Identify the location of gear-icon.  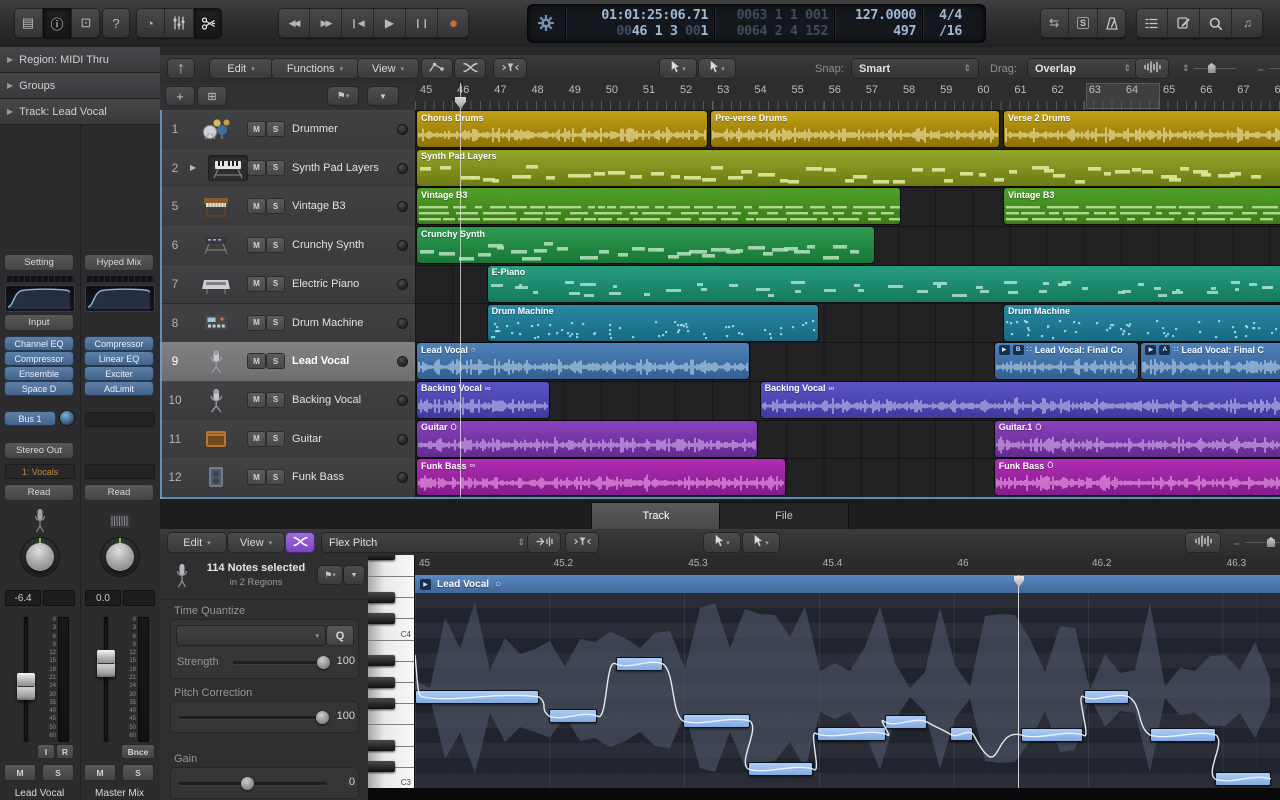
(546, 25).